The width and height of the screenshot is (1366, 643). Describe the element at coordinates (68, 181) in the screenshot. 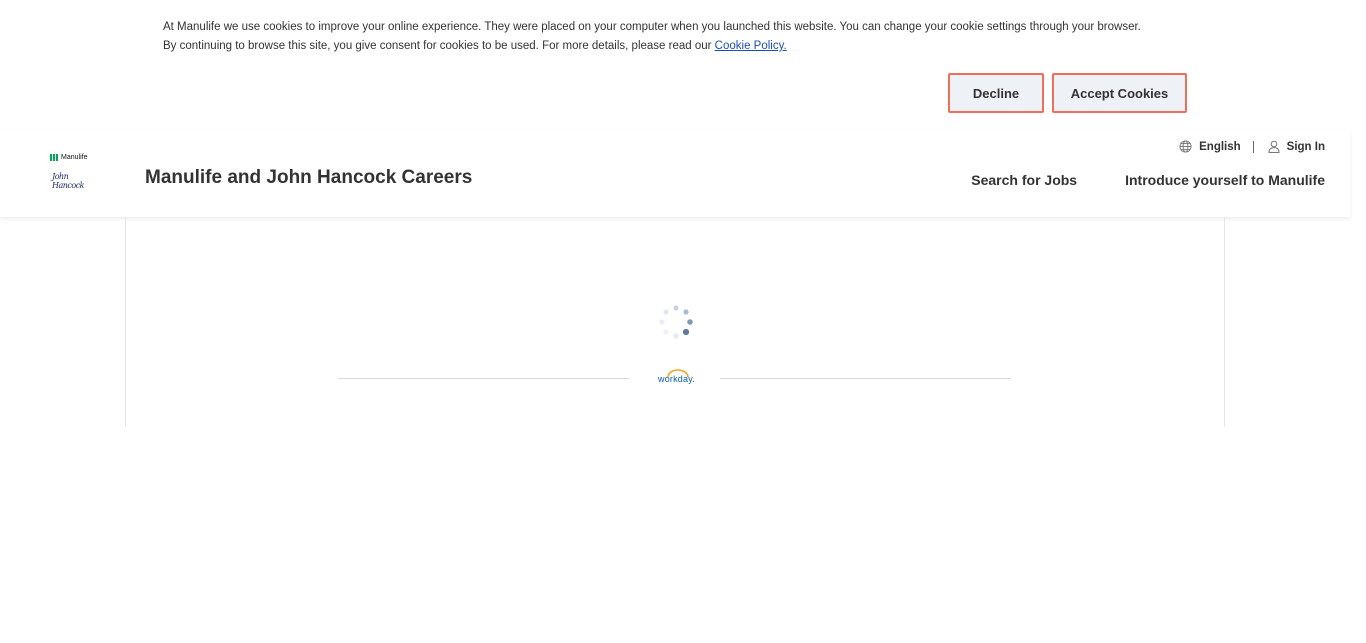

I see `john-hancock-logo: John Hancock` at that location.